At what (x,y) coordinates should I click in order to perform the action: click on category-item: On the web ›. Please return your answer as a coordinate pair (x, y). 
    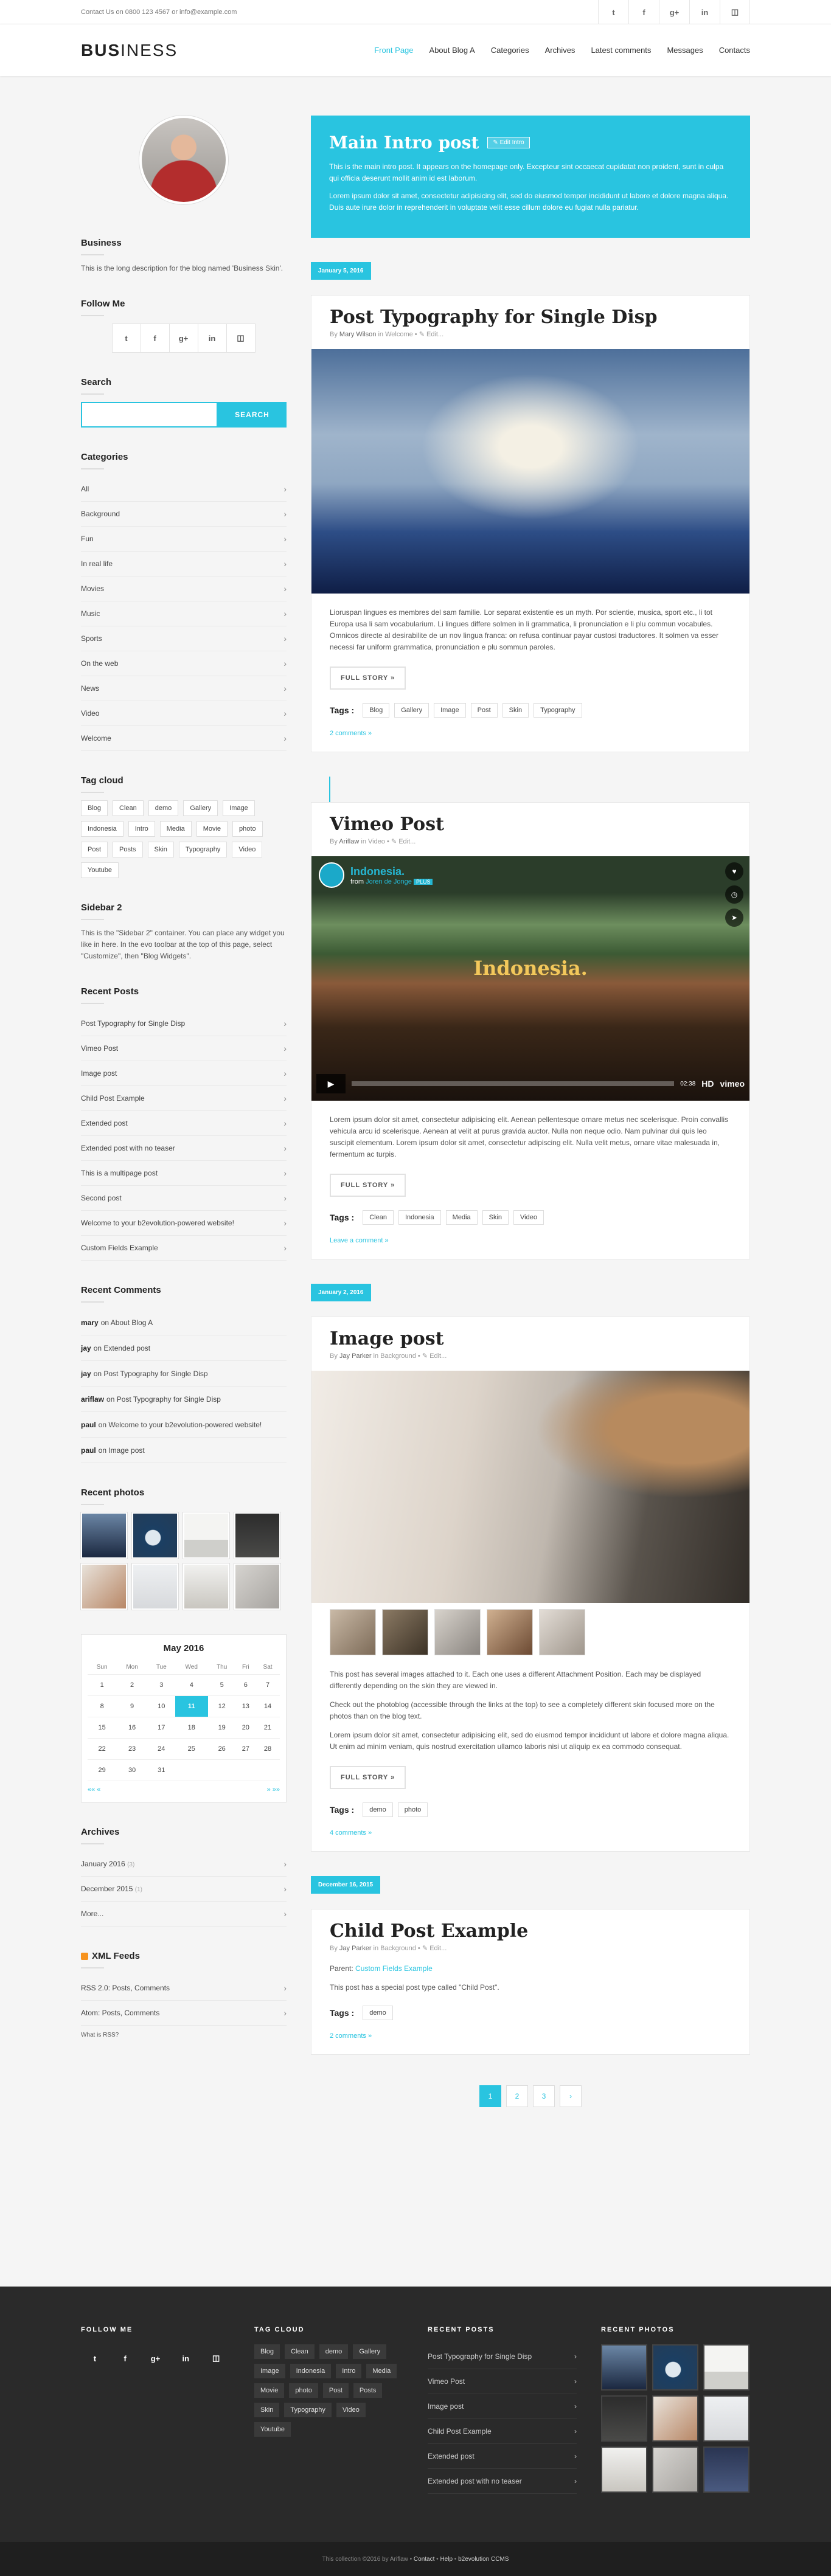
    Looking at the image, I should click on (184, 663).